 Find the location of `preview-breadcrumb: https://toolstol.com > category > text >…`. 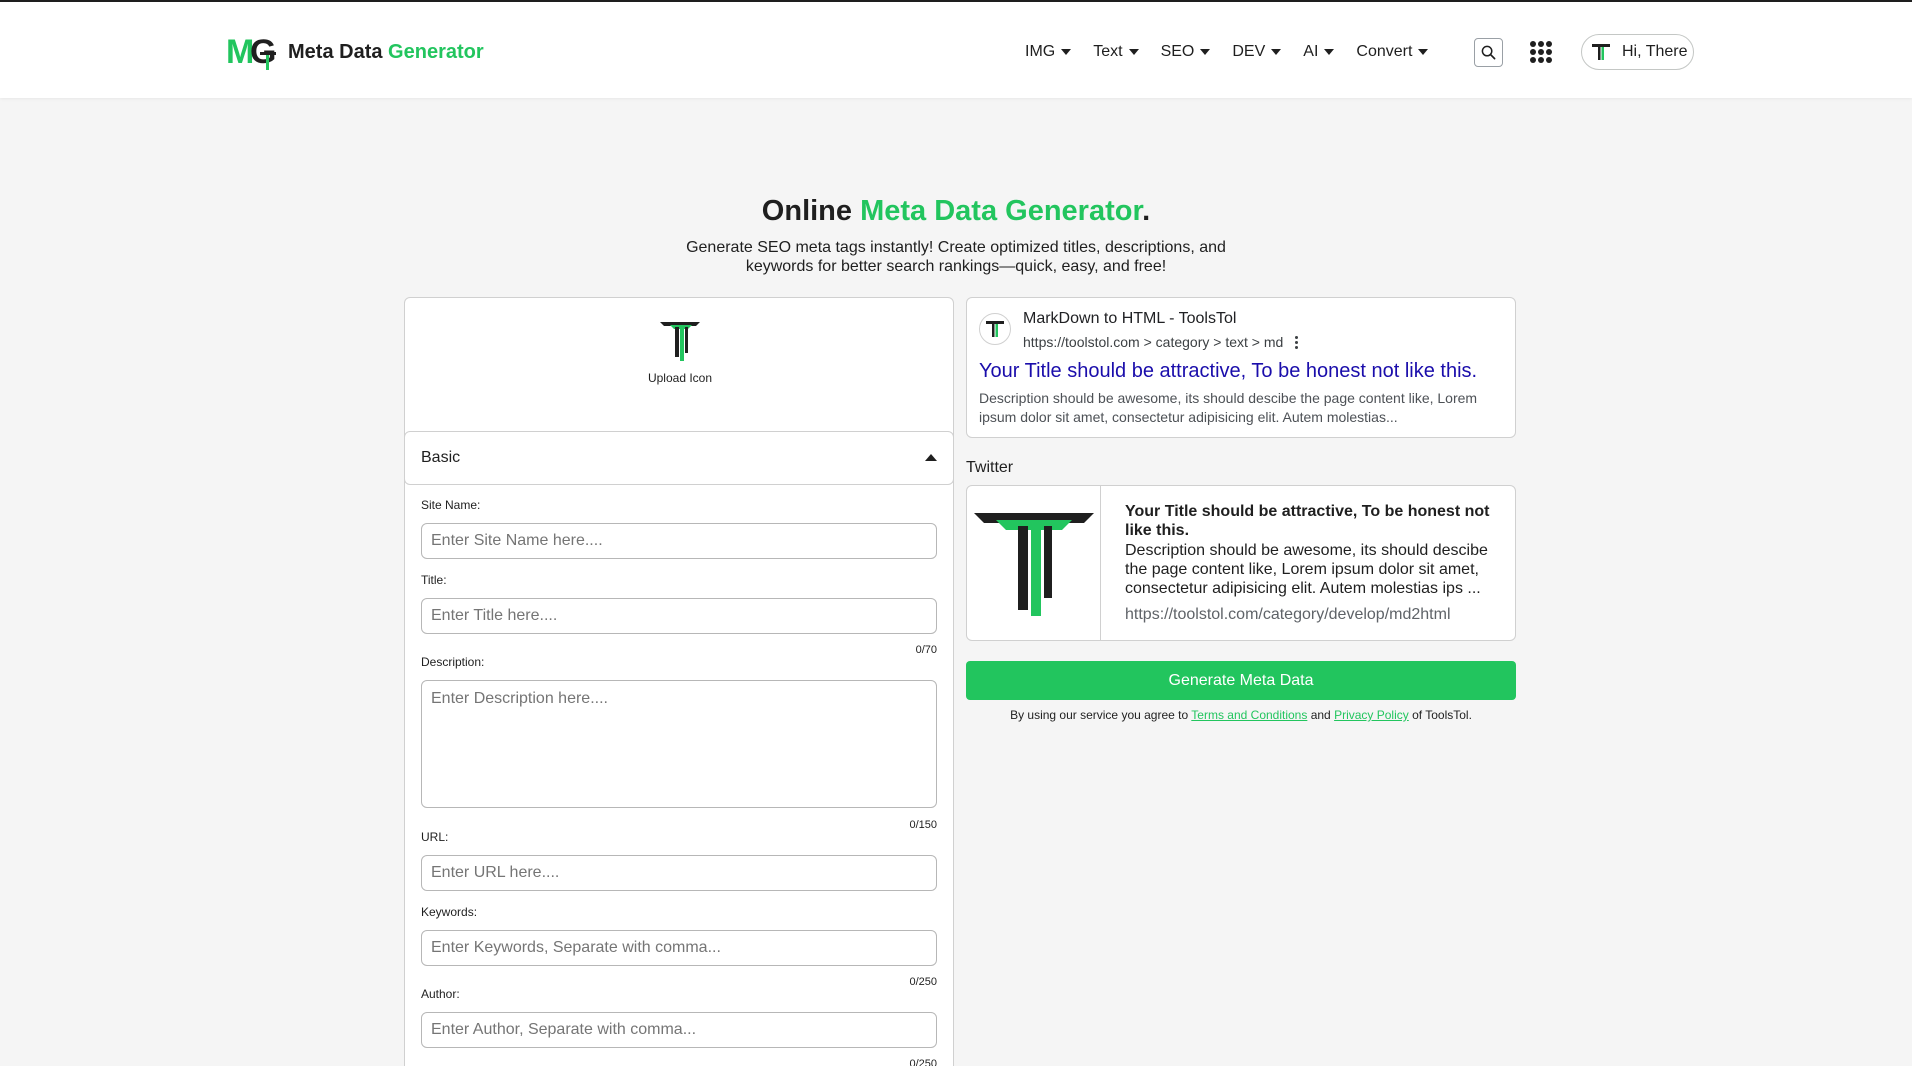

preview-breadcrumb: https://toolstol.com > category > text >… is located at coordinates (1161, 342).